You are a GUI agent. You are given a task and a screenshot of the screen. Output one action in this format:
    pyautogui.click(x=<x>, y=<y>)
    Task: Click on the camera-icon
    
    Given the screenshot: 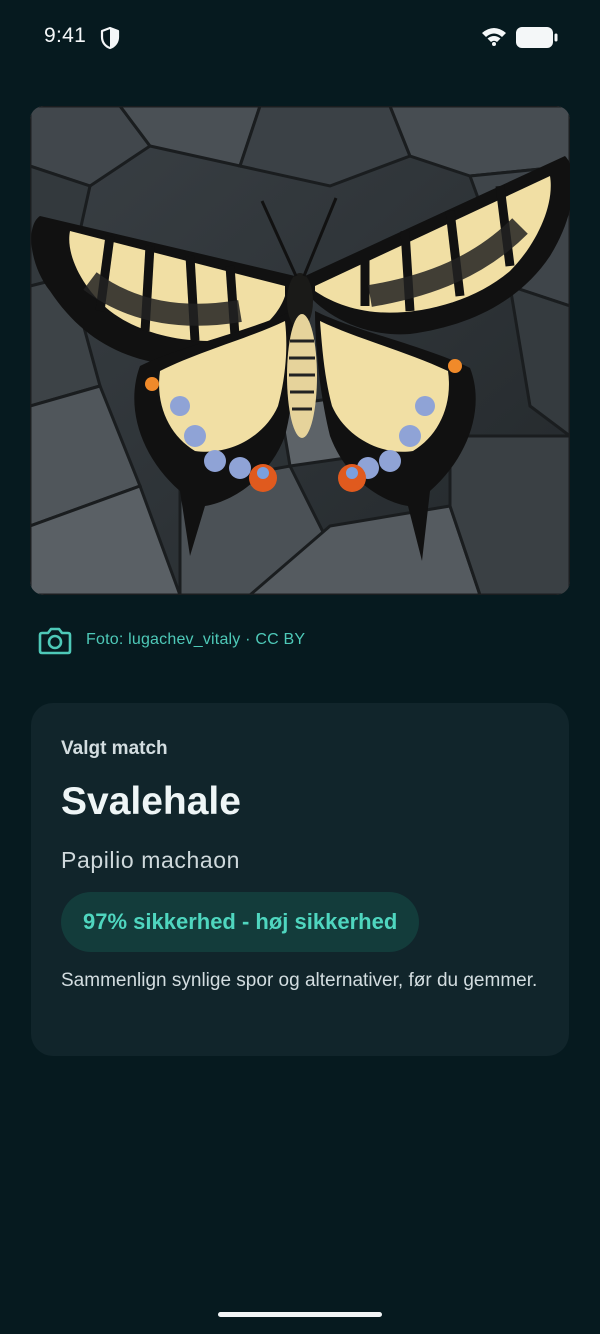 What is the action you would take?
    pyautogui.click(x=55, y=641)
    